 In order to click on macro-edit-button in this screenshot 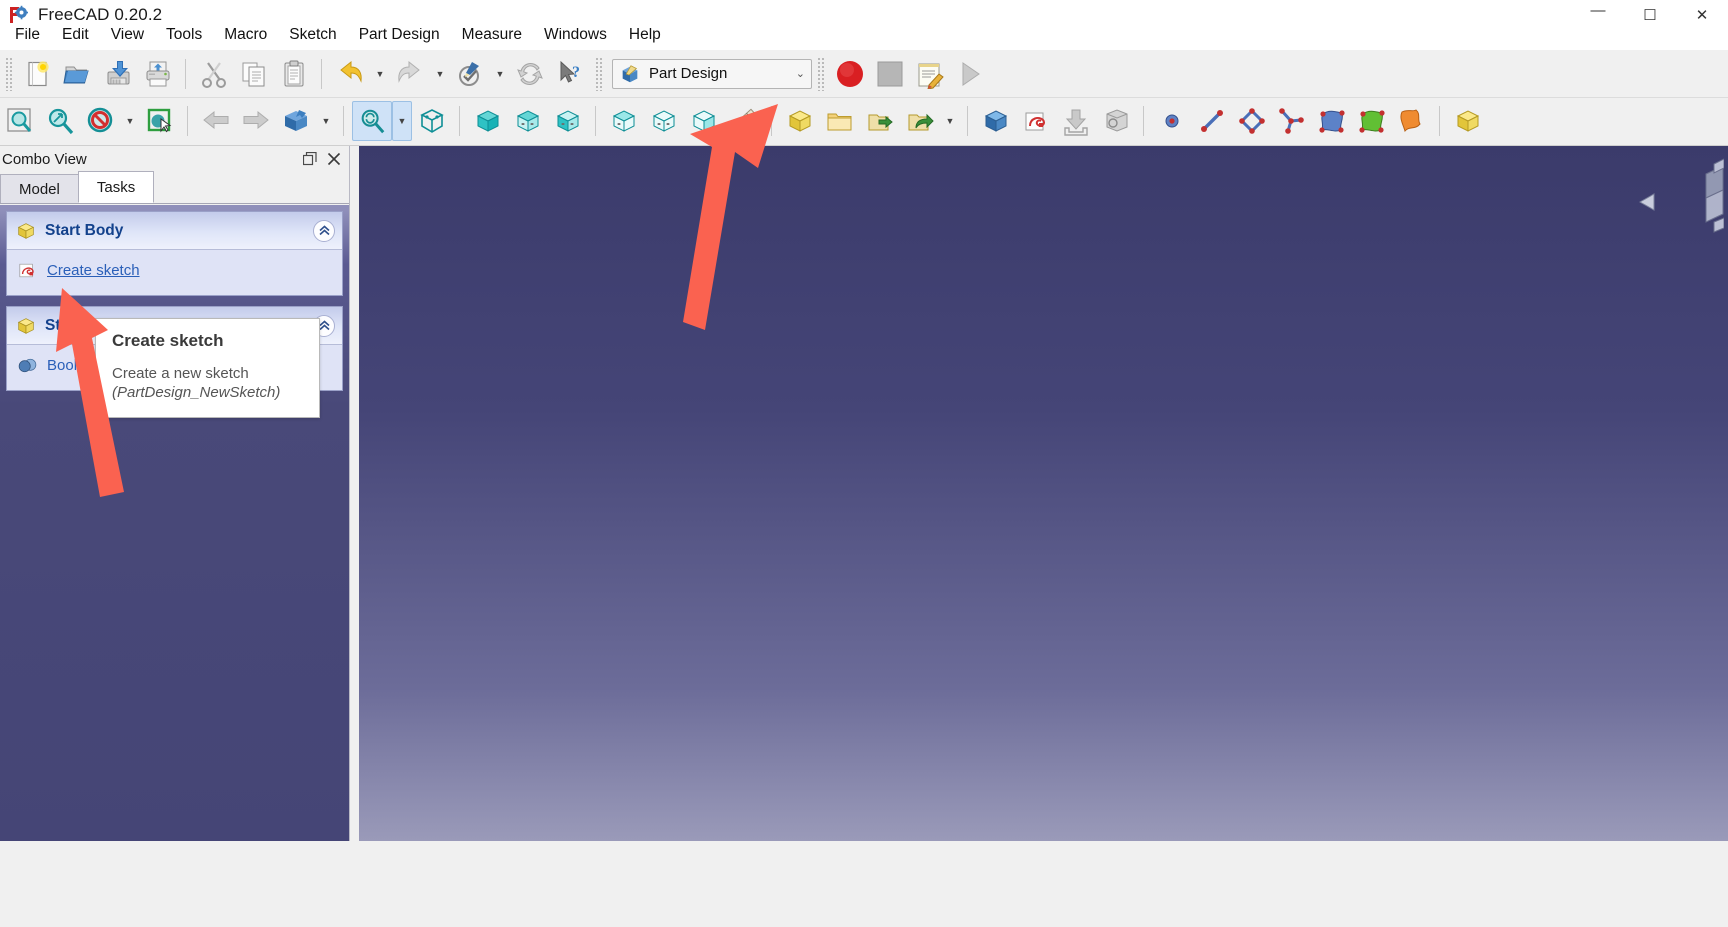, I will do `click(930, 74)`.